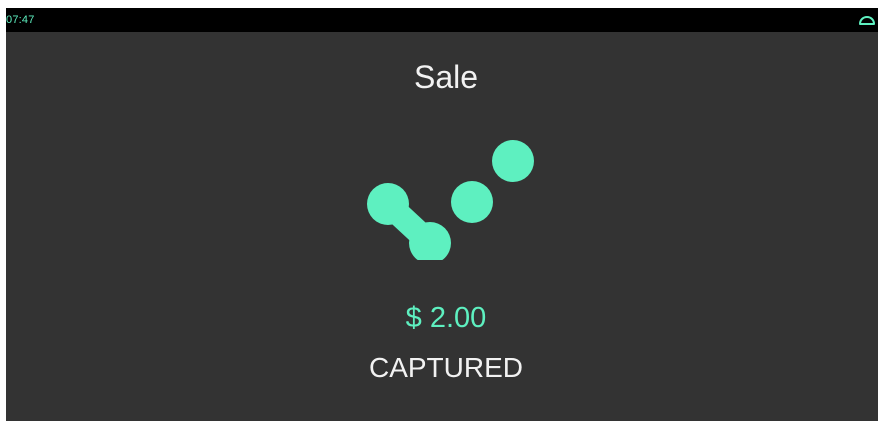 The height and width of the screenshot is (421, 878). Describe the element at coordinates (446, 318) in the screenshot. I see `transaction-amount: $ 2.00` at that location.